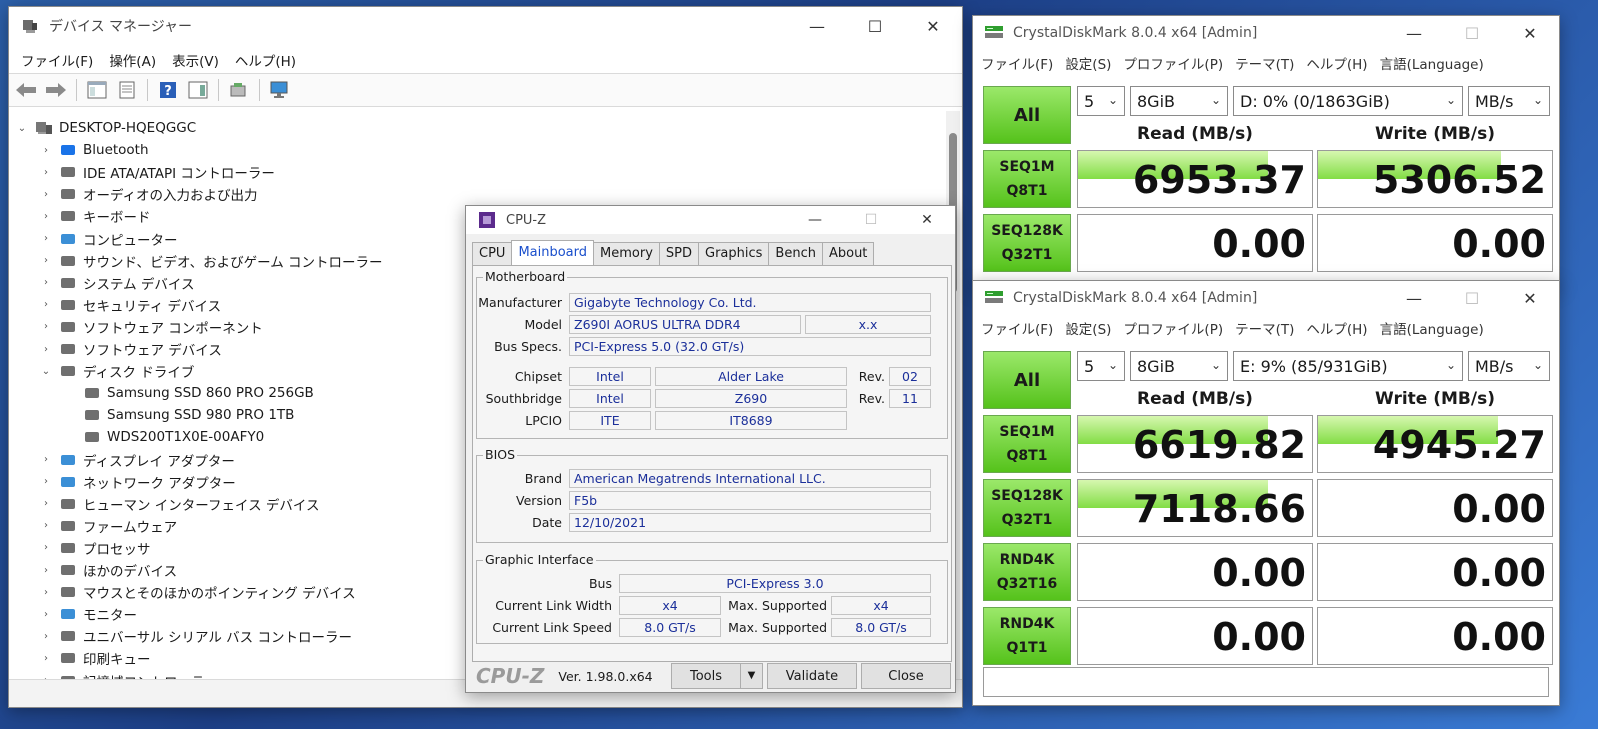 Image resolution: width=1598 pixels, height=729 pixels. Describe the element at coordinates (116, 283) in the screenshot. I see `tree-category-item: › システム デバイス` at that location.